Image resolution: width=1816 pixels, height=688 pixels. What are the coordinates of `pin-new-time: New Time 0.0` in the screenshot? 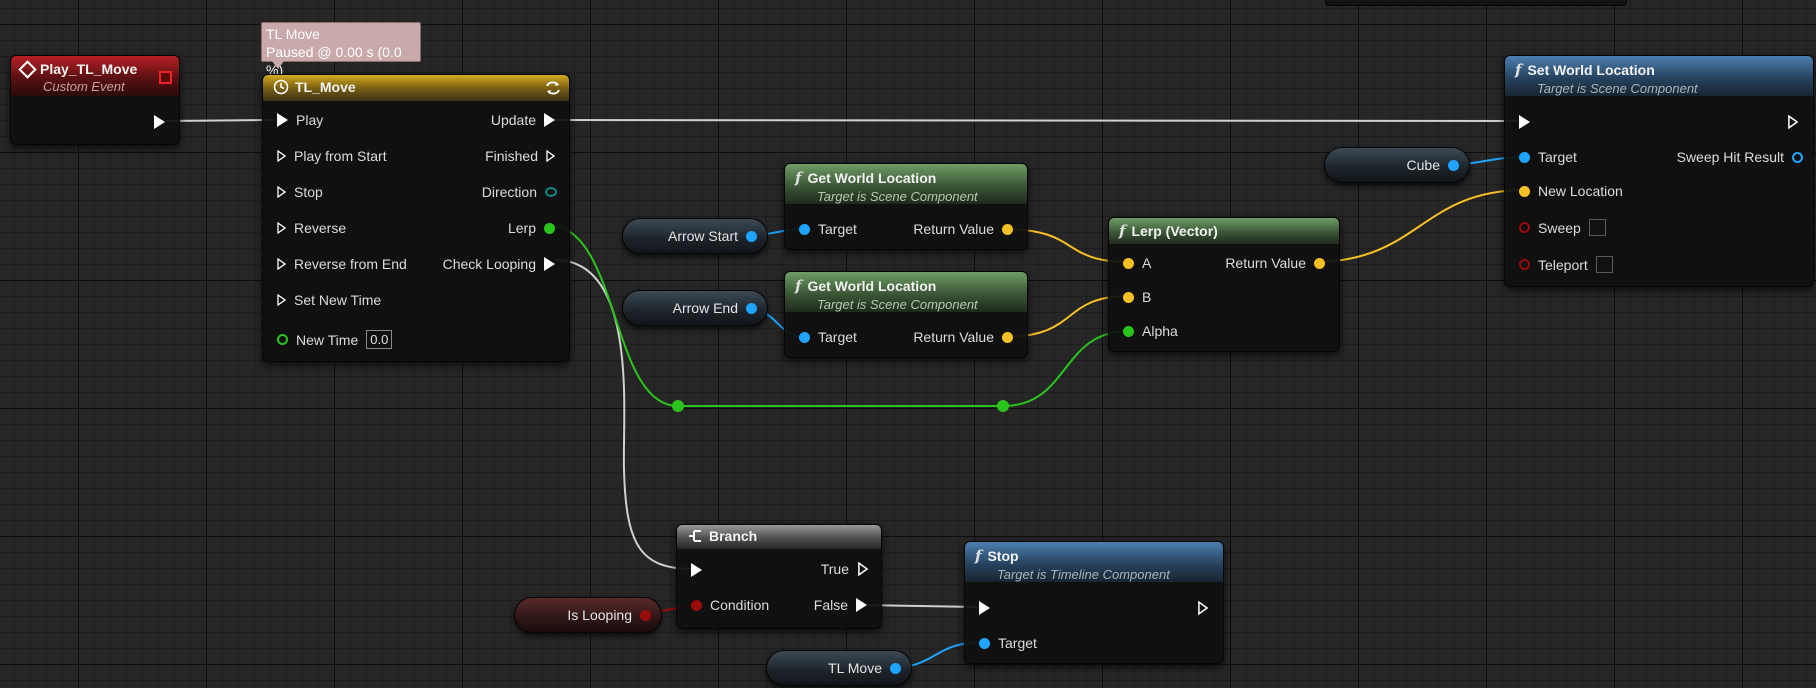 It's located at (335, 339).